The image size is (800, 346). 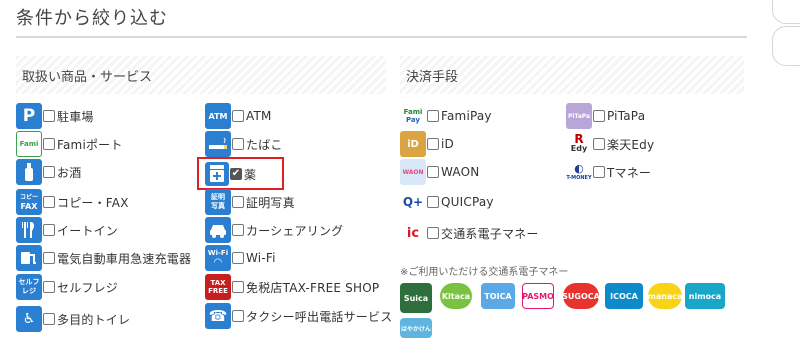 I want to click on car-icon, so click(x=218, y=230).